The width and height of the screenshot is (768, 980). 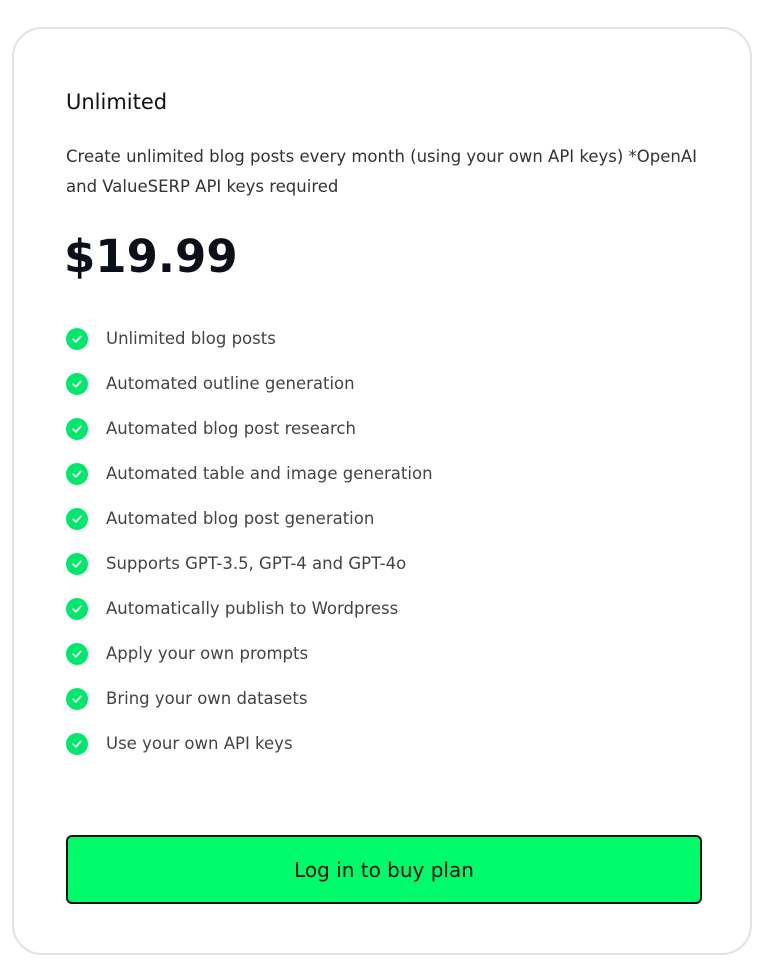 I want to click on feature-label: Bring your own datasets, so click(x=207, y=698).